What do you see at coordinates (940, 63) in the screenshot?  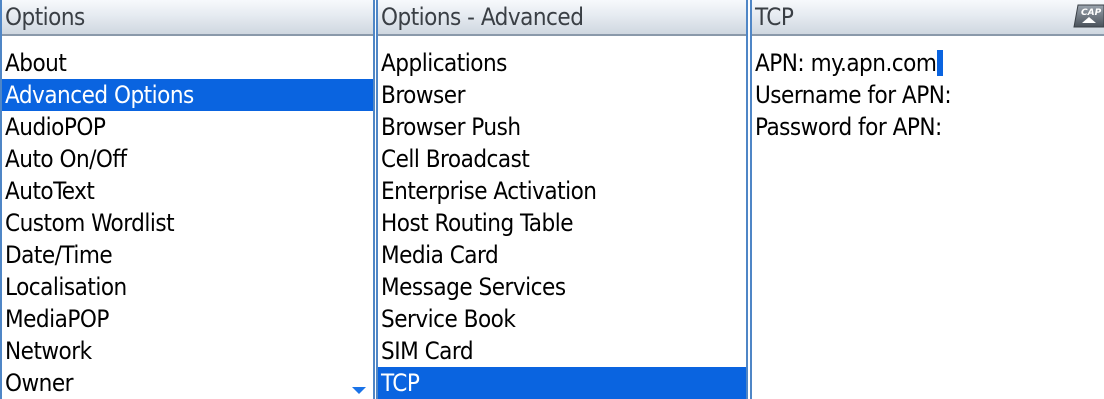 I see `text-cursor` at bounding box center [940, 63].